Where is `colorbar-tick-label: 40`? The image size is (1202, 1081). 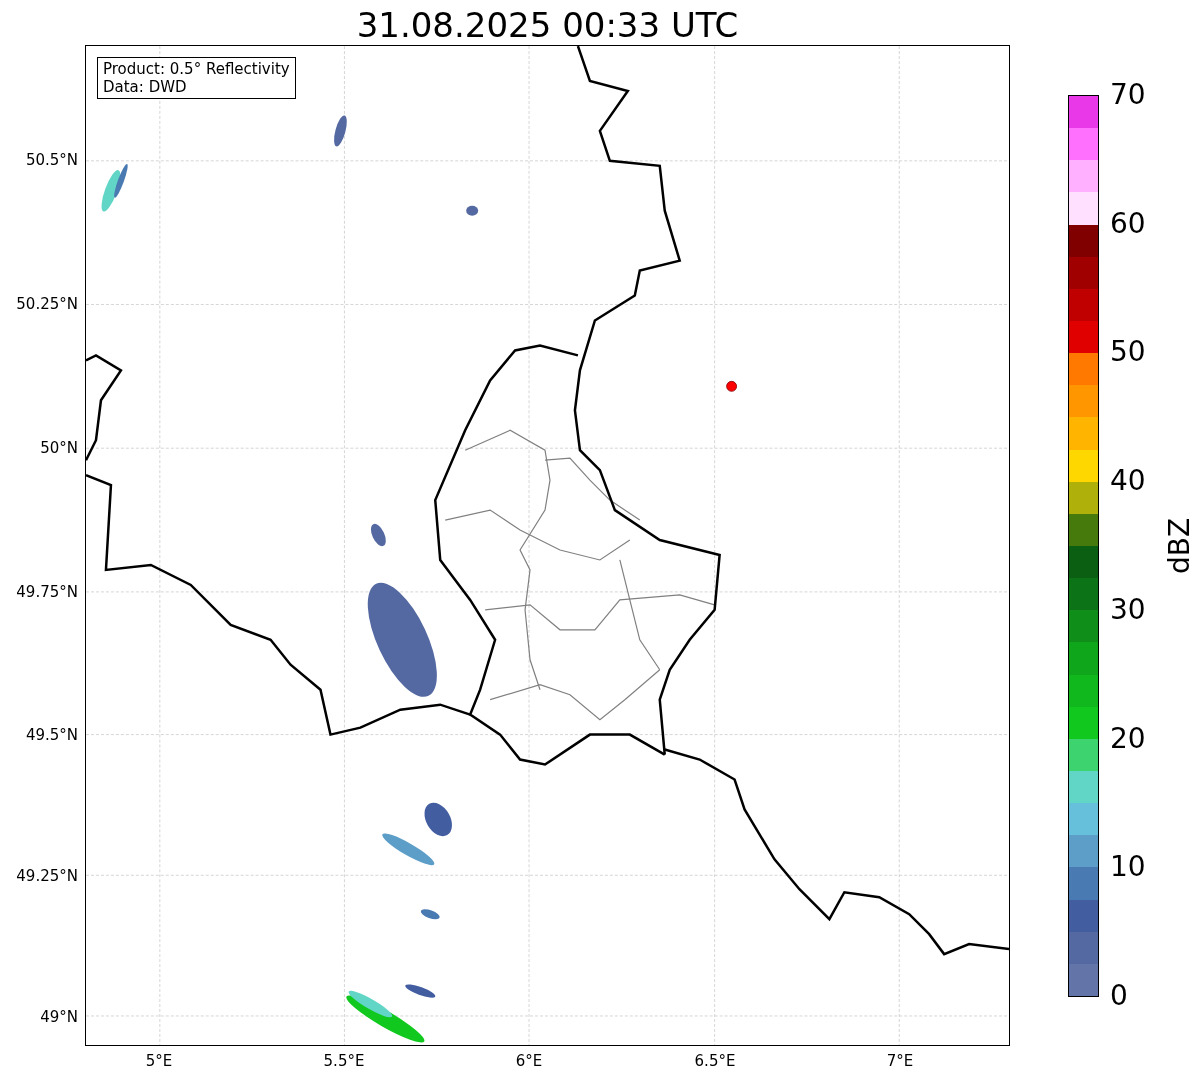 colorbar-tick-label: 40 is located at coordinates (1128, 481).